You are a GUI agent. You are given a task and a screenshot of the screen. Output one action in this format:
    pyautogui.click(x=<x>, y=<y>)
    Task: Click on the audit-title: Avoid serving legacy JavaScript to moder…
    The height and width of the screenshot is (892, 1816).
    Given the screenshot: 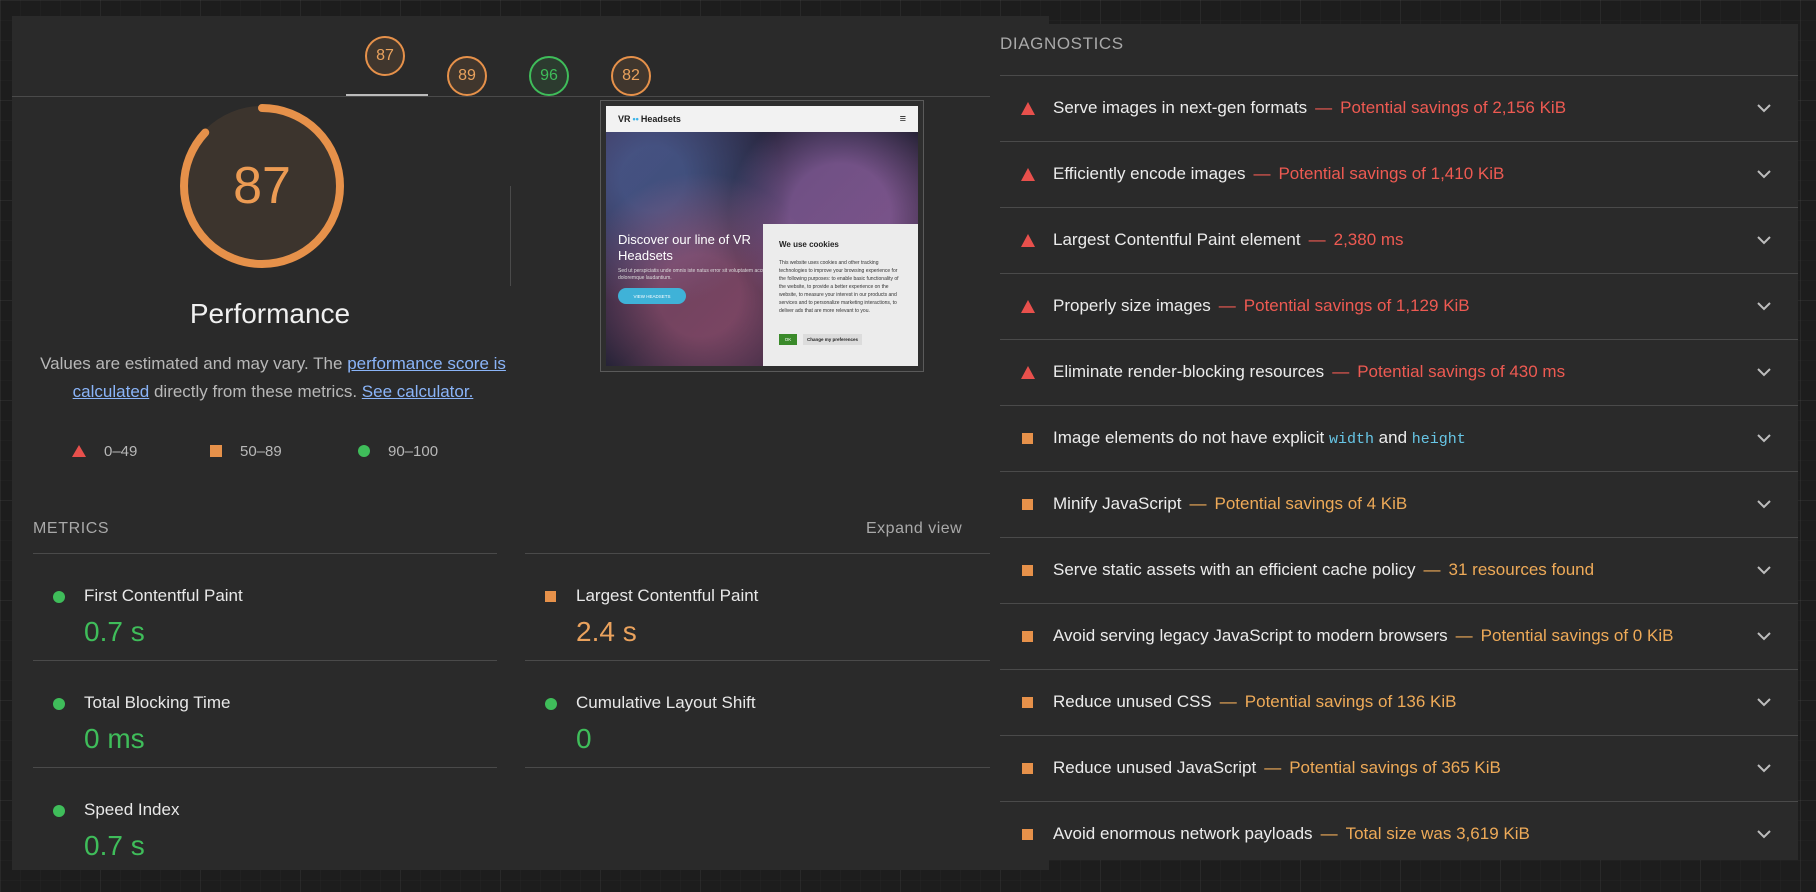 What is the action you would take?
    pyautogui.click(x=1250, y=635)
    